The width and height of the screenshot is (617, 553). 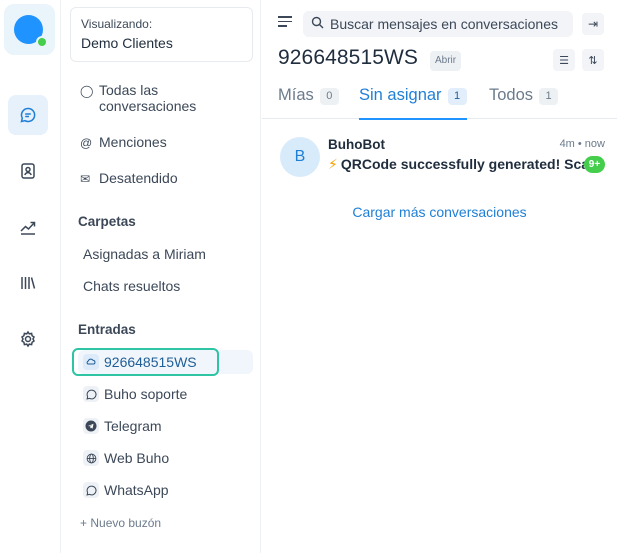 I want to click on reports-nav-button, so click(x=28, y=227).